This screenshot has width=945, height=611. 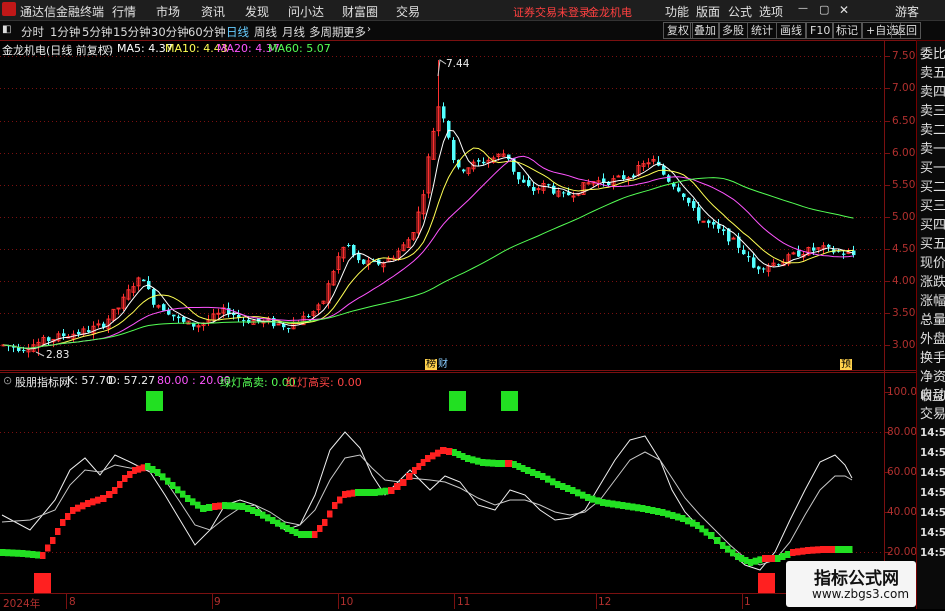 What do you see at coordinates (846, 364) in the screenshot?
I see `event-tag: 预` at bounding box center [846, 364].